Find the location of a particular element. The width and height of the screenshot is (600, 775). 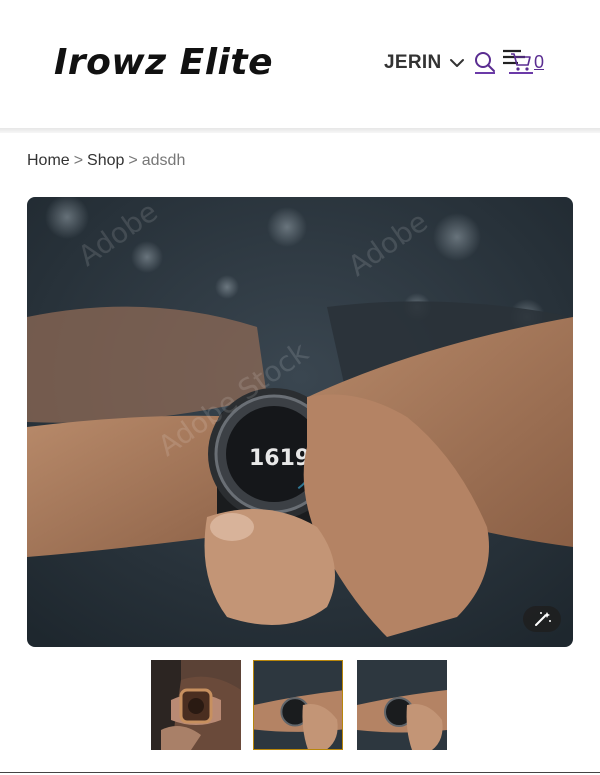

bottom-divider is located at coordinates (300, 772).